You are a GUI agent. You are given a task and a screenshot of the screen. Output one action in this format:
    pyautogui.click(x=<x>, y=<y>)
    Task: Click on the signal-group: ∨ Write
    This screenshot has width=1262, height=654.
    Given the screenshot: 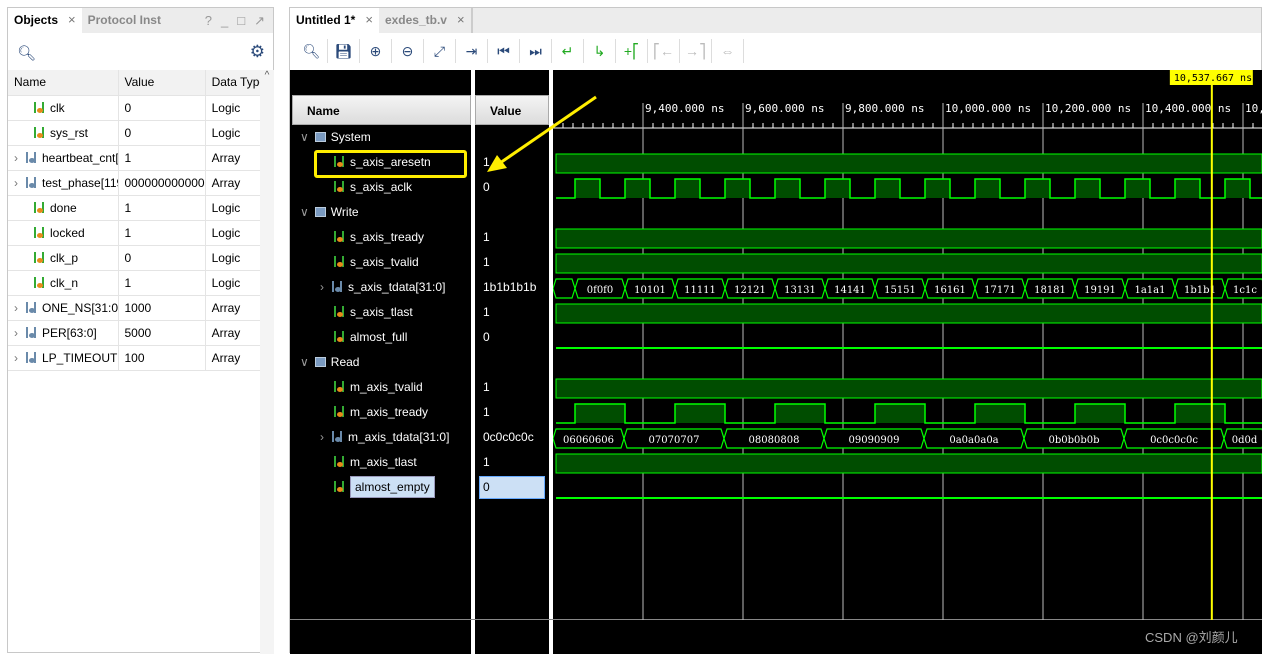 What is the action you would take?
    pyautogui.click(x=380, y=212)
    